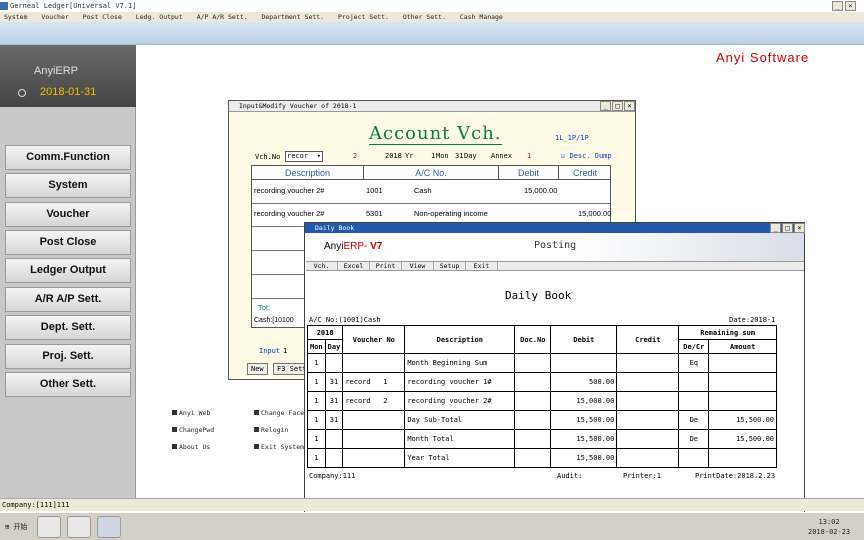  Describe the element at coordinates (289, 190) in the screenshot. I see `row1-desc: recording voucher 2#` at that location.